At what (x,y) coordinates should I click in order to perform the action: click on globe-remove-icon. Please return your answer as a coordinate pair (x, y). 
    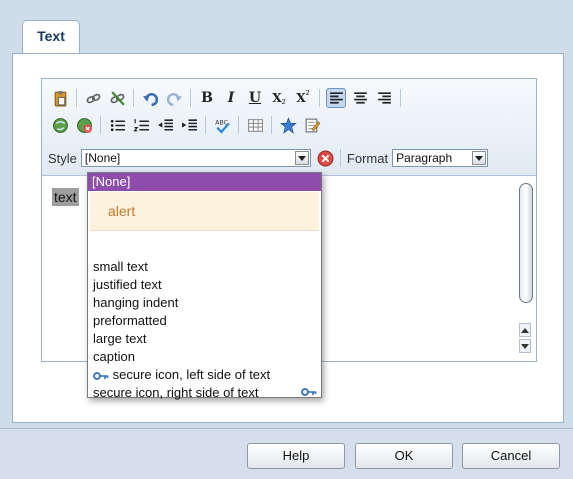
    Looking at the image, I should click on (84, 125).